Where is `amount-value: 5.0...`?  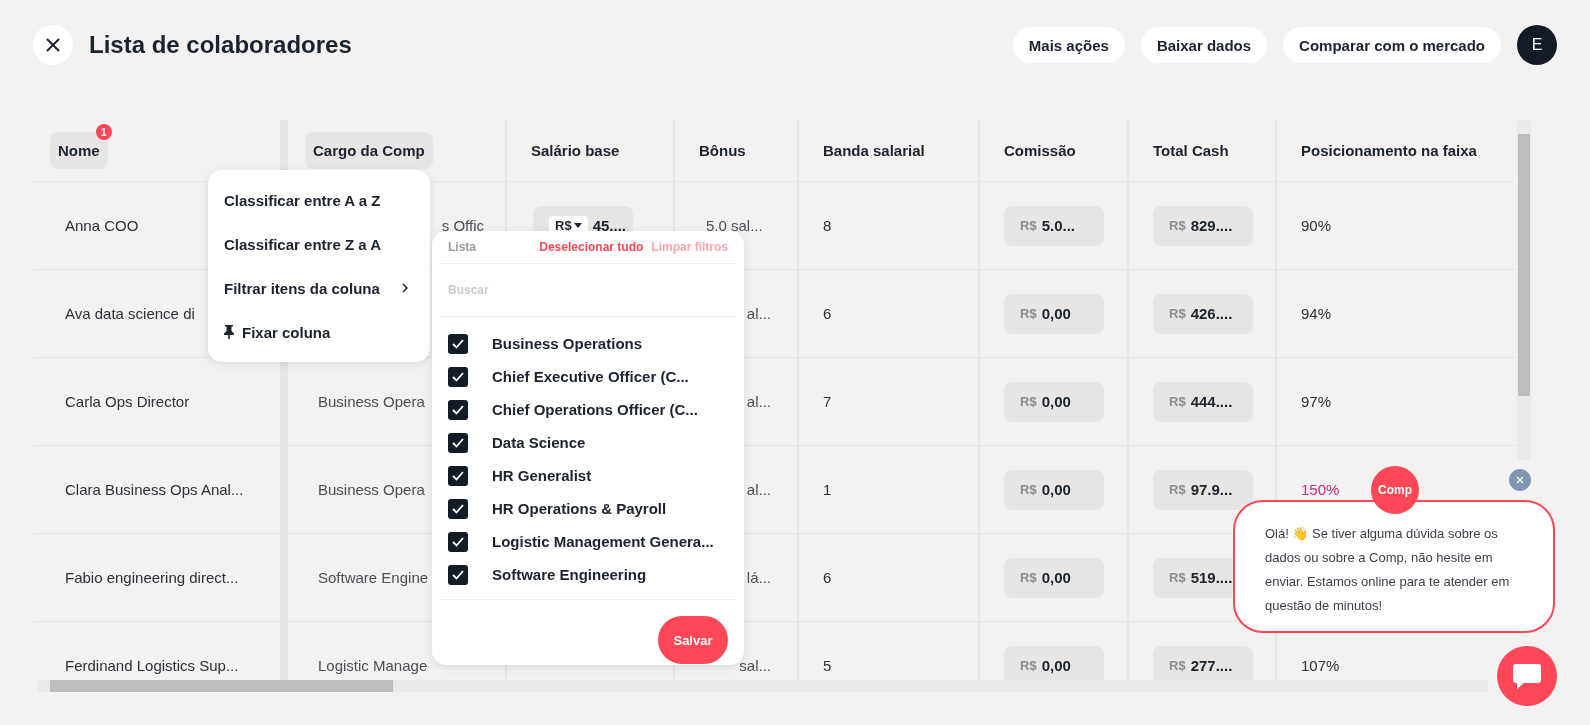
amount-value: 5.0... is located at coordinates (1058, 225).